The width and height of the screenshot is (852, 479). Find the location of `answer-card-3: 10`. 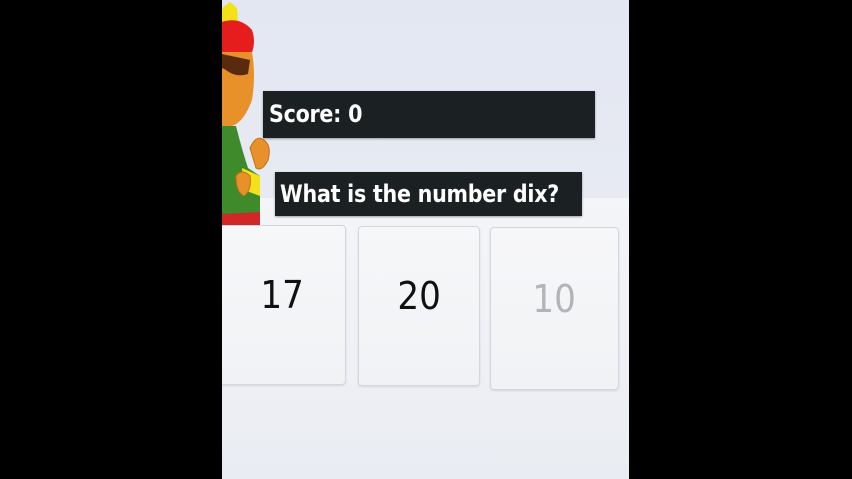

answer-card-3: 10 is located at coordinates (554, 308).